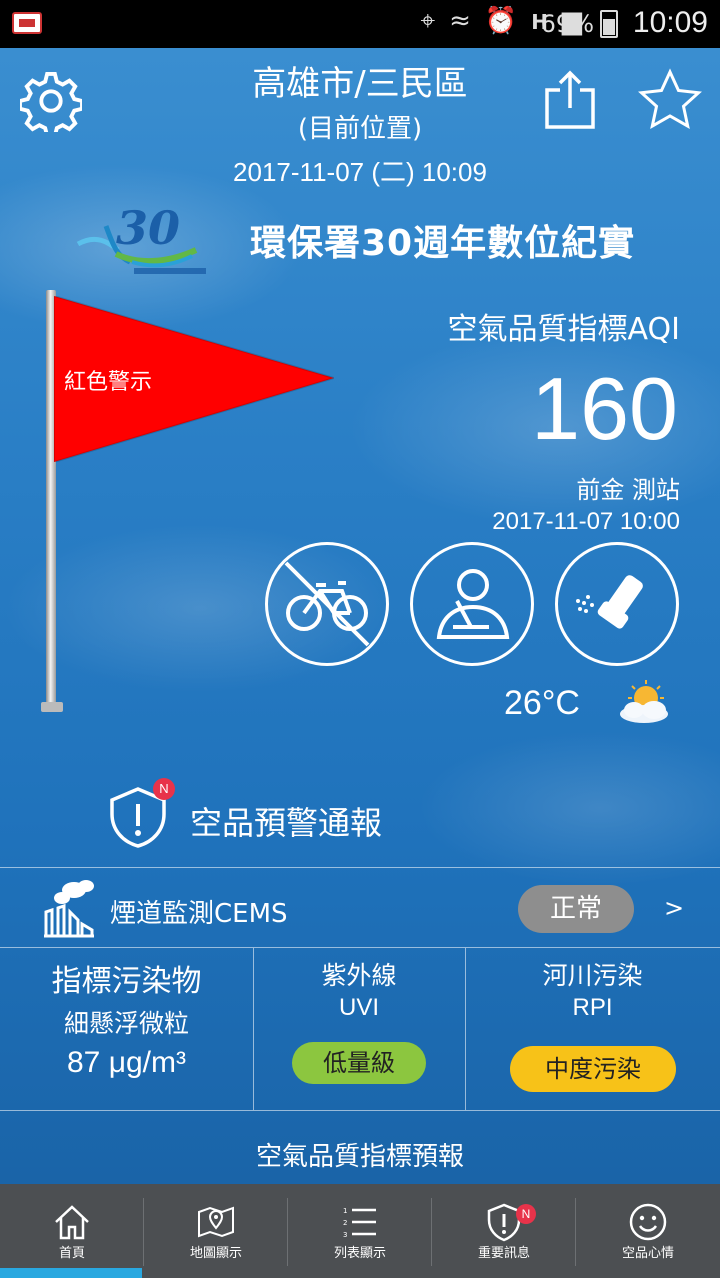  What do you see at coordinates (71, 1253) in the screenshot?
I see `tab-label: 首頁` at bounding box center [71, 1253].